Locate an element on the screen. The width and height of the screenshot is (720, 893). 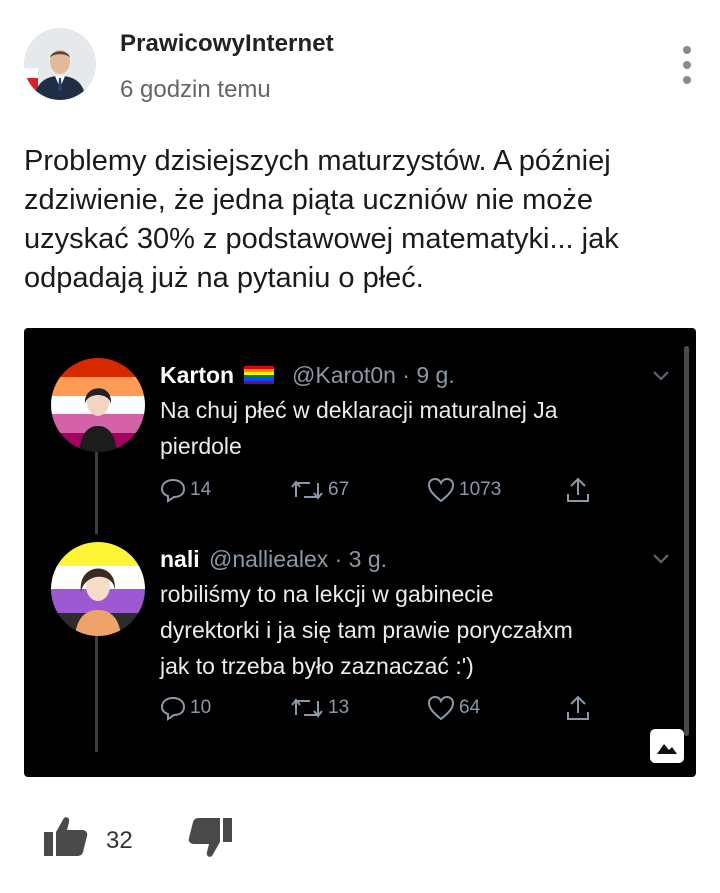
retweet-count: 13 is located at coordinates (339, 707).